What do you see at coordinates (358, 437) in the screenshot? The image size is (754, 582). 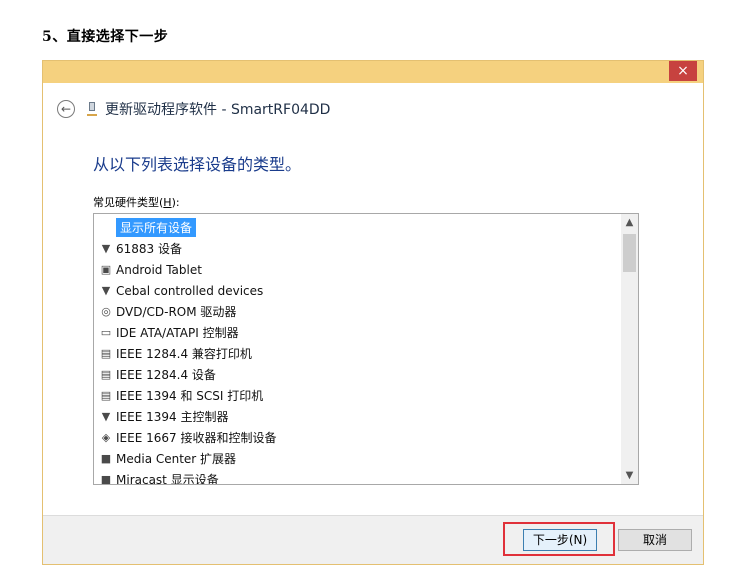 I see `list-item: ◈ IEEE 1667 接收器和控制设备` at bounding box center [358, 437].